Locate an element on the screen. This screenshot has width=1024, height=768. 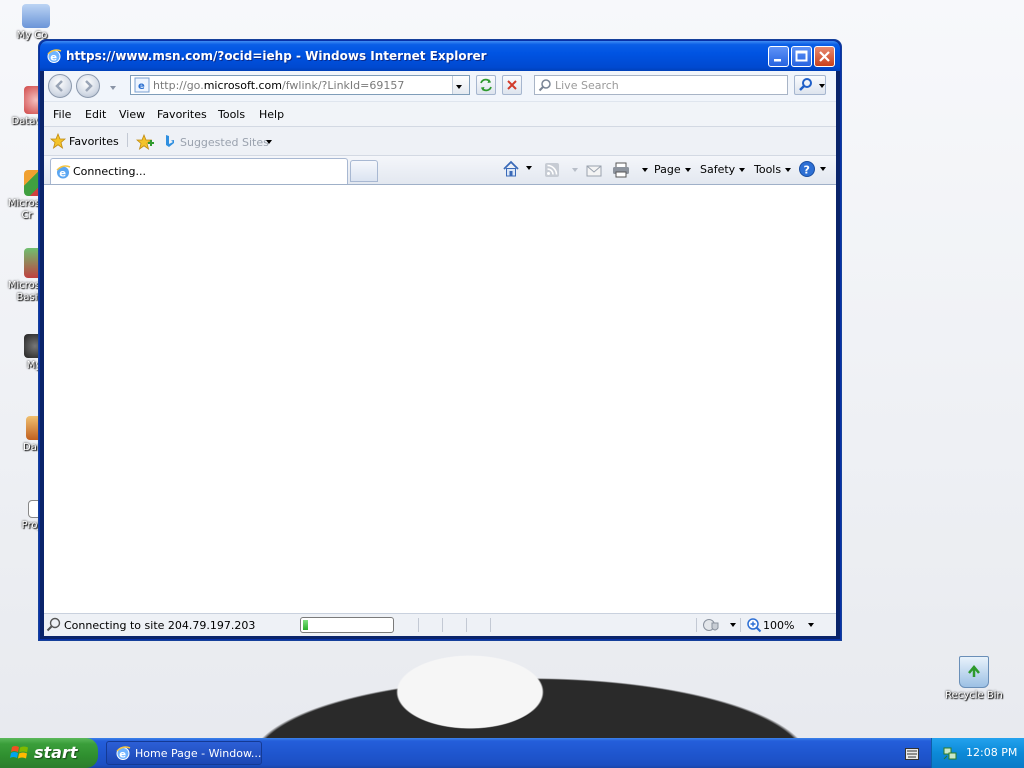
progress-fill is located at coordinates (305, 625).